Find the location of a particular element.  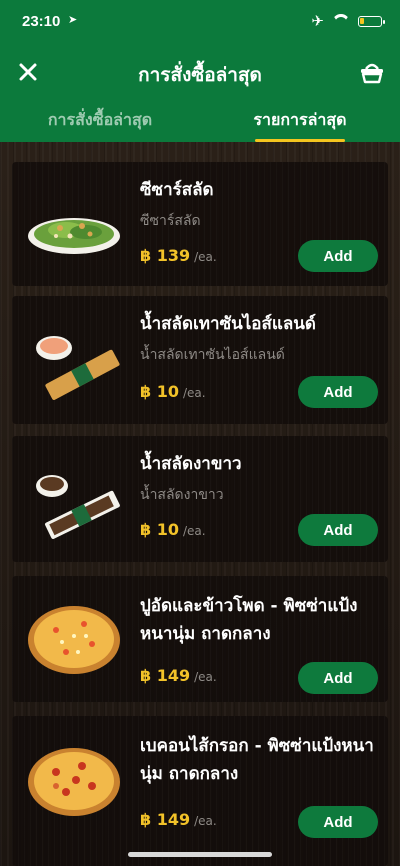

wifi-icon is located at coordinates (341, 21).